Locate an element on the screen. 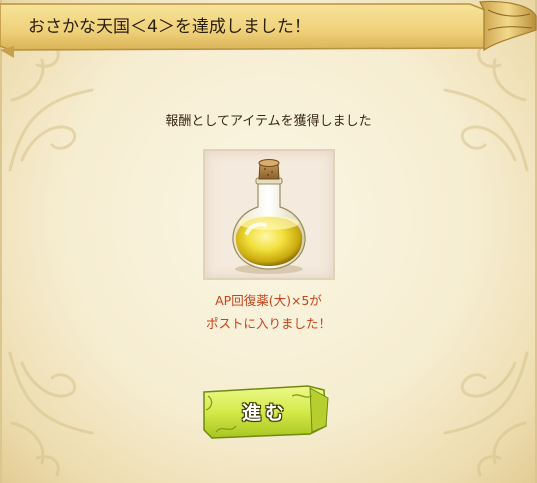 This screenshot has height=483, width=537. next-button-label: 進む is located at coordinates (264, 413).